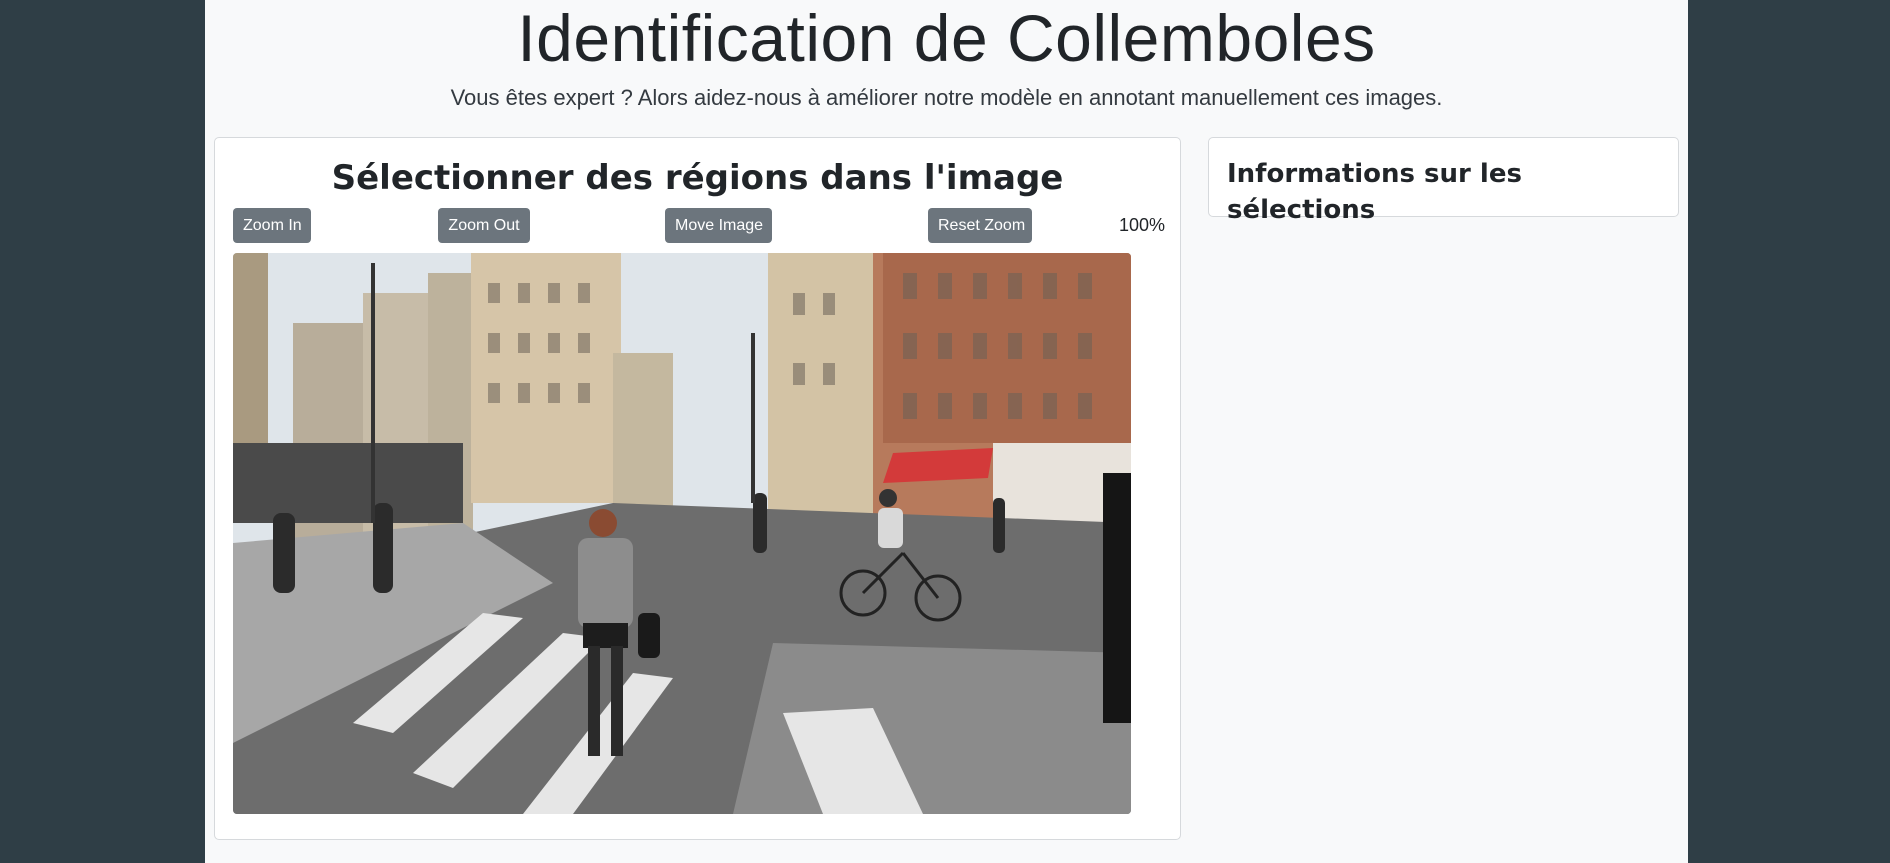  I want to click on page-title: Identification de Collemboles, so click(946, 38).